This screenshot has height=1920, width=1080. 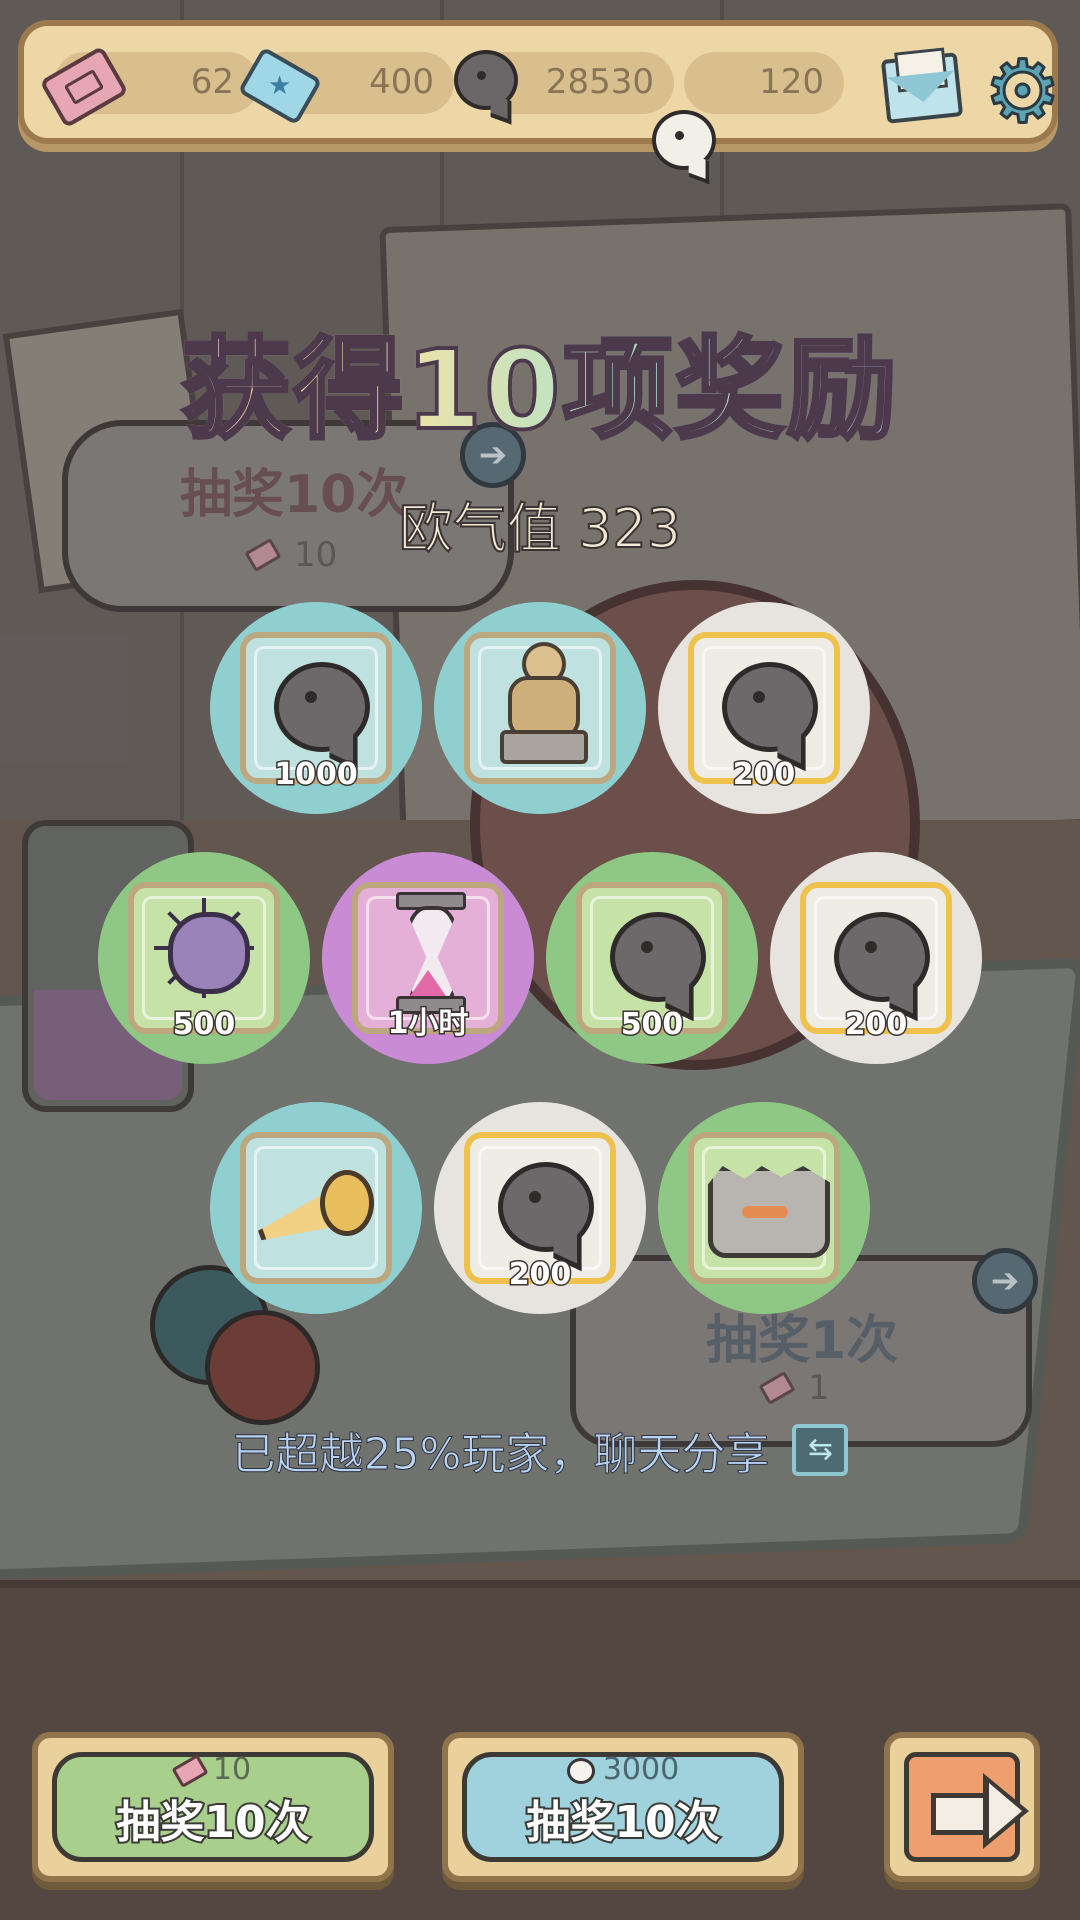 What do you see at coordinates (212, 1822) in the screenshot?
I see `draw-10-ticket-label: 抽奖10次` at bounding box center [212, 1822].